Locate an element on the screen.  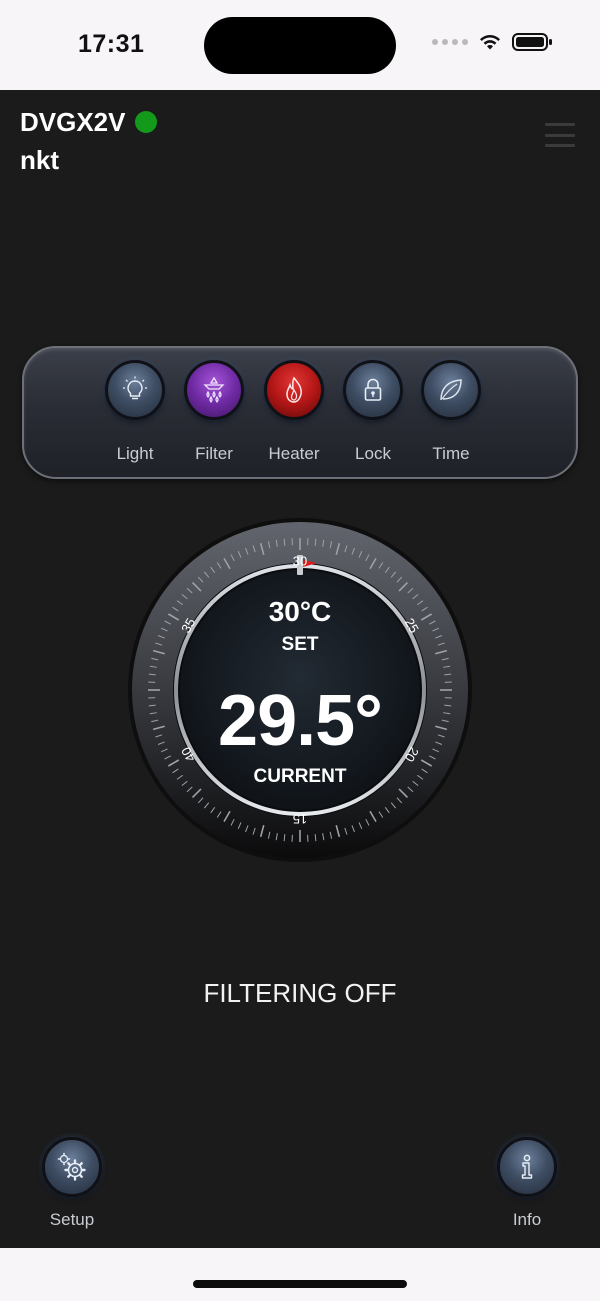
bulb-icon is located at coordinates (135, 388).